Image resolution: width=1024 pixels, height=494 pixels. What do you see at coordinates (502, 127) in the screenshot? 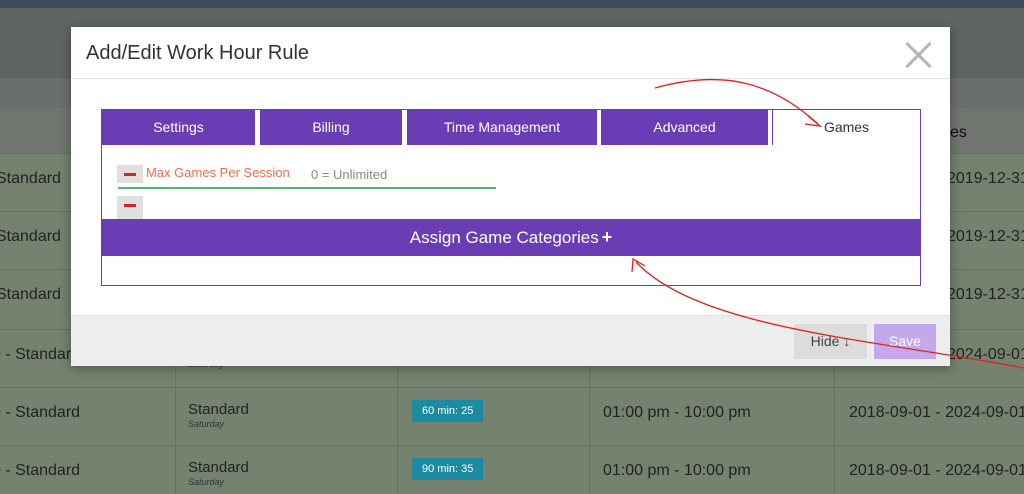
I see `tab-time-management: Time Management` at bounding box center [502, 127].